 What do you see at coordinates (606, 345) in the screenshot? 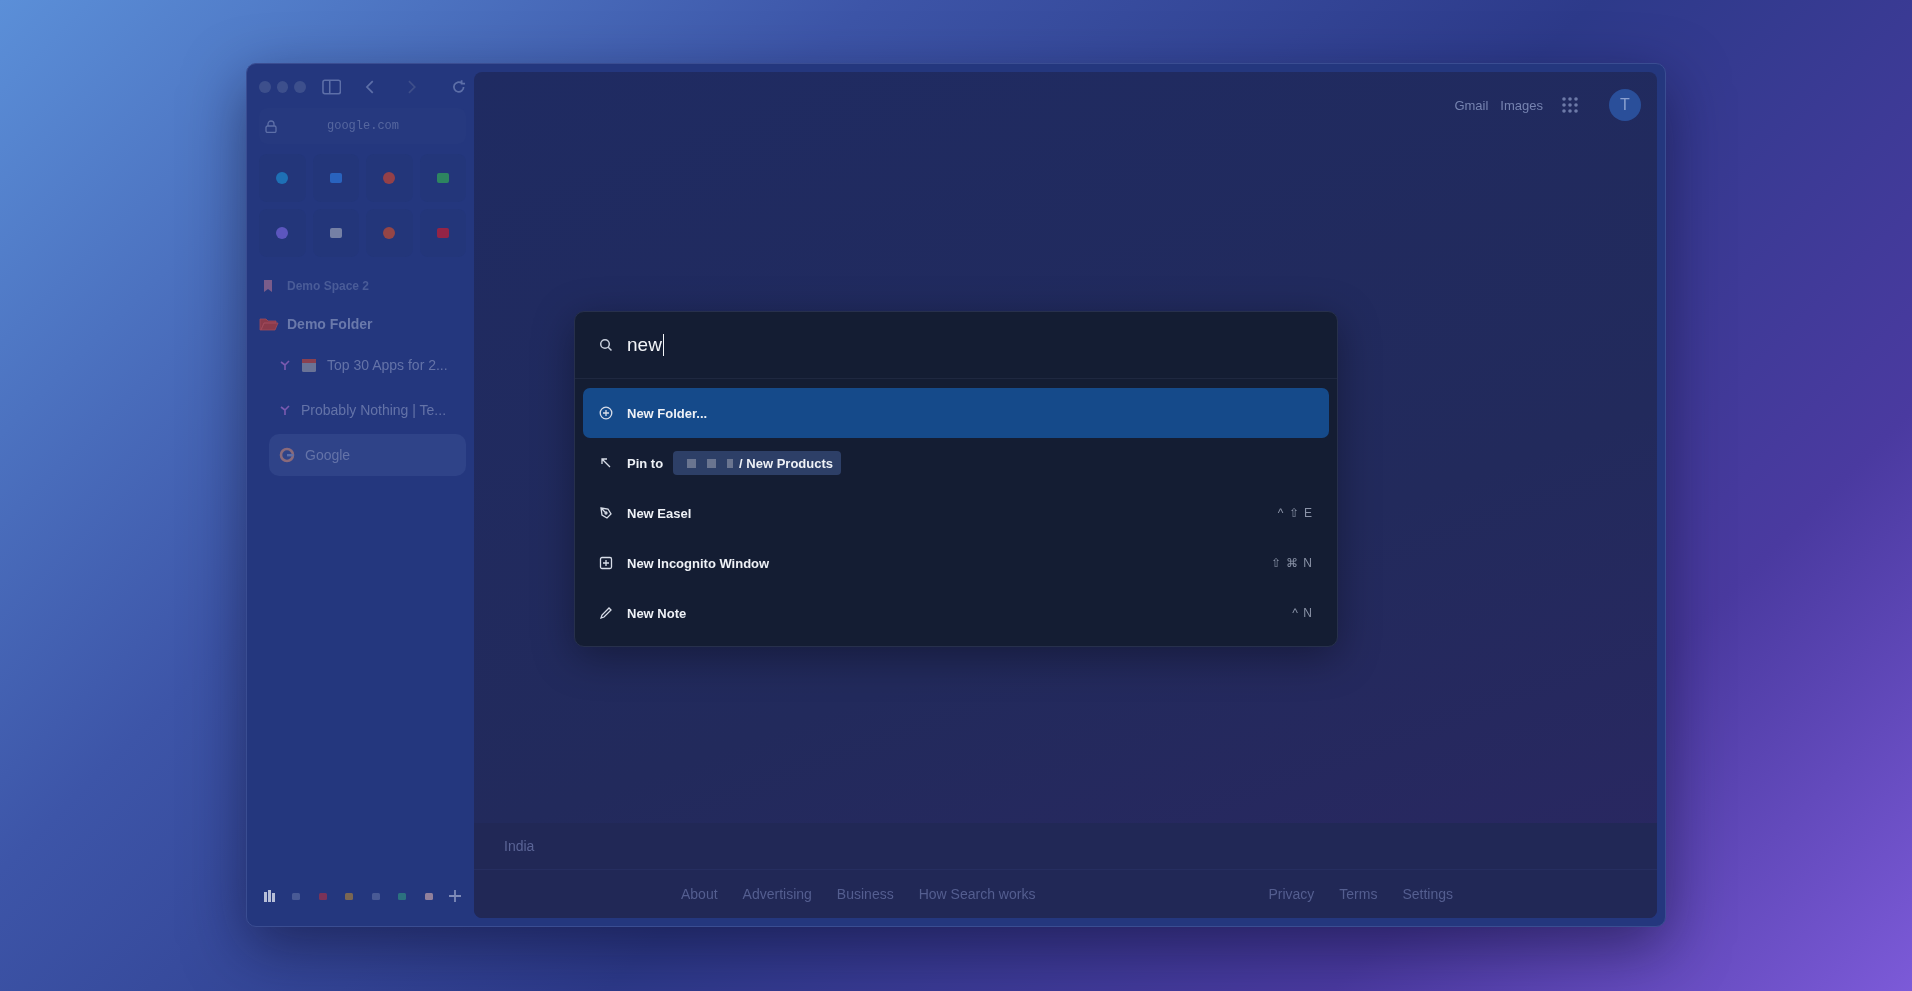
I see `search-icon` at bounding box center [606, 345].